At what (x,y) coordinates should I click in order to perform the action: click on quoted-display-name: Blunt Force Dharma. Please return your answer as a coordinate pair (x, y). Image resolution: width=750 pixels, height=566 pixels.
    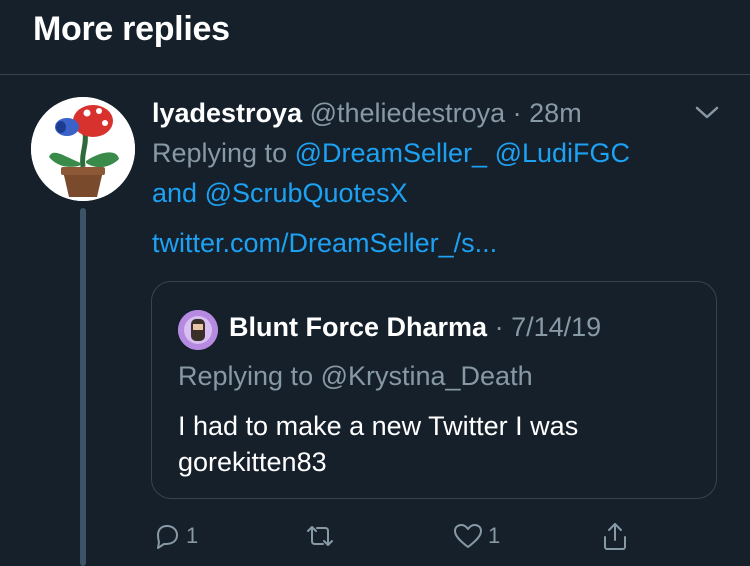
    Looking at the image, I should click on (358, 327).